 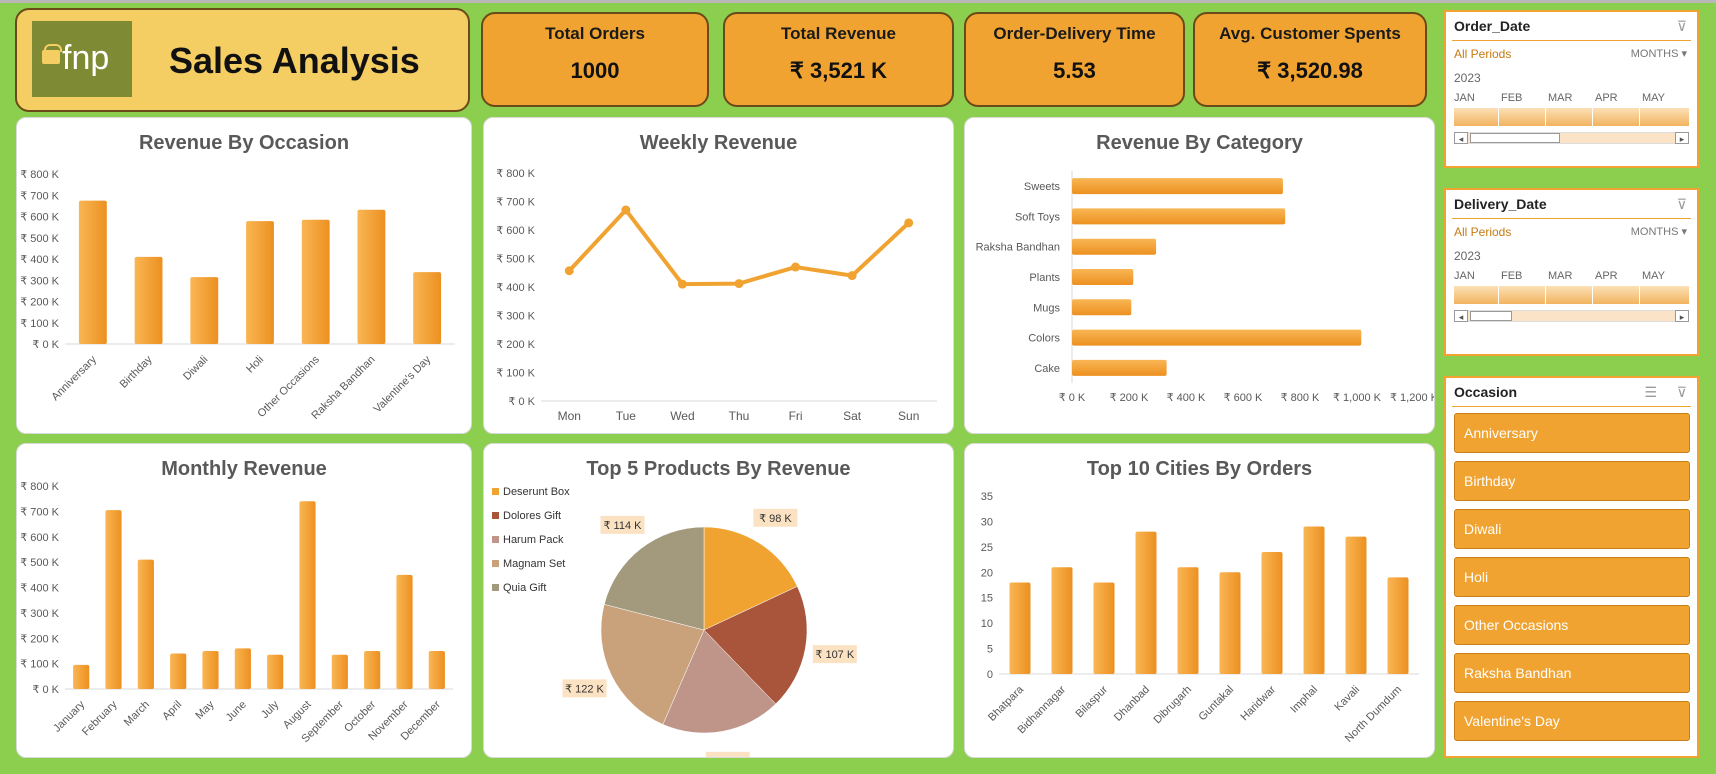 I want to click on gift-icon, so click(x=52, y=54).